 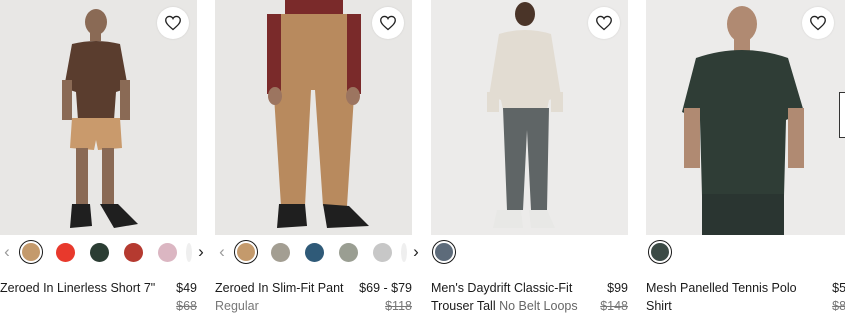 I want to click on side-tab, so click(x=842, y=115).